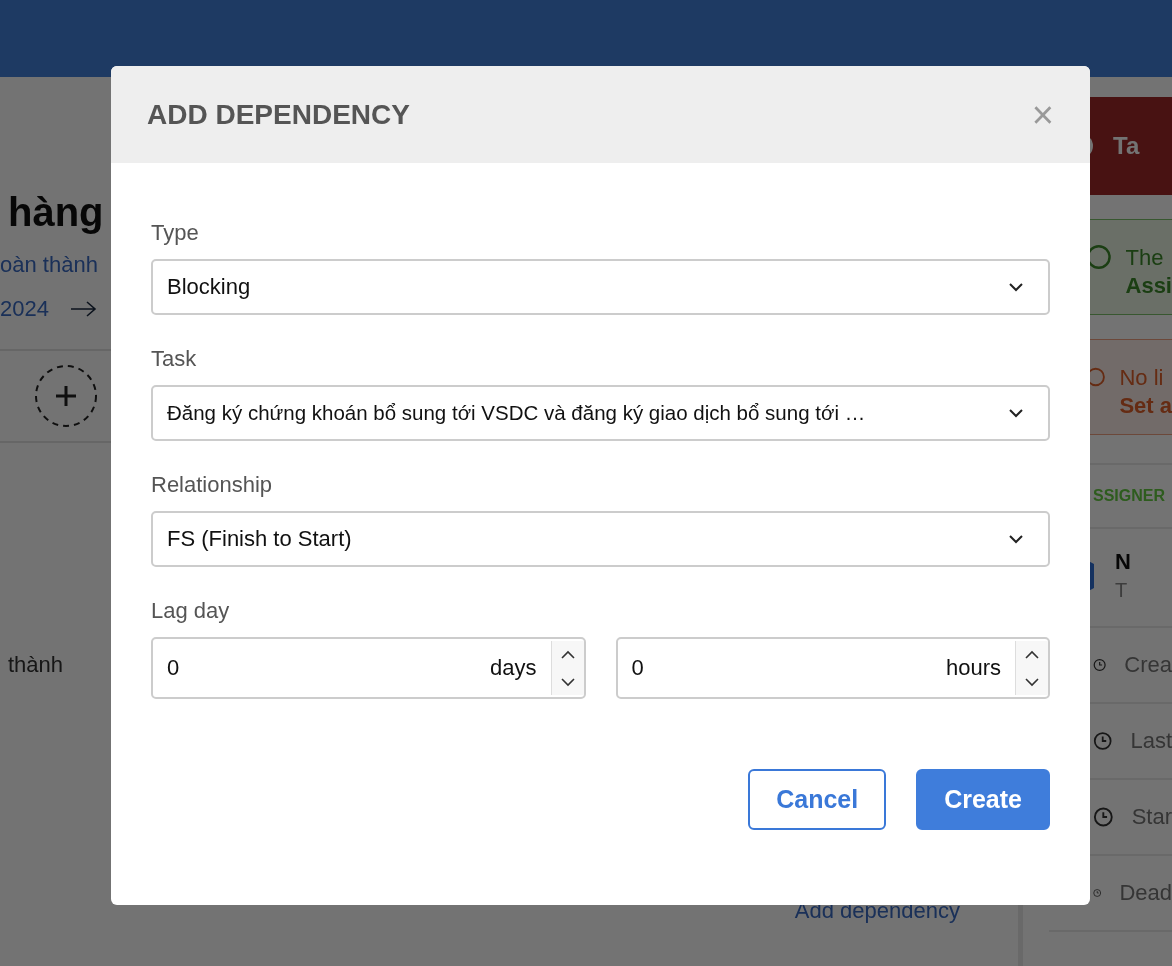  I want to click on assignee-name: N, so click(1123, 562).